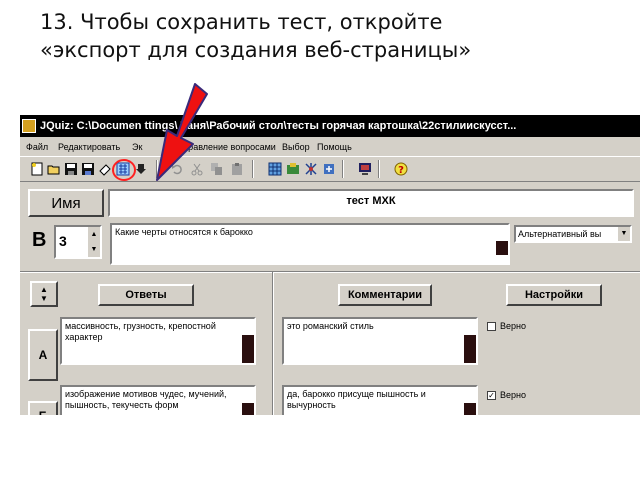 This screenshot has height=480, width=640. Describe the element at coordinates (71, 169) in the screenshot. I see `save-icon` at that location.